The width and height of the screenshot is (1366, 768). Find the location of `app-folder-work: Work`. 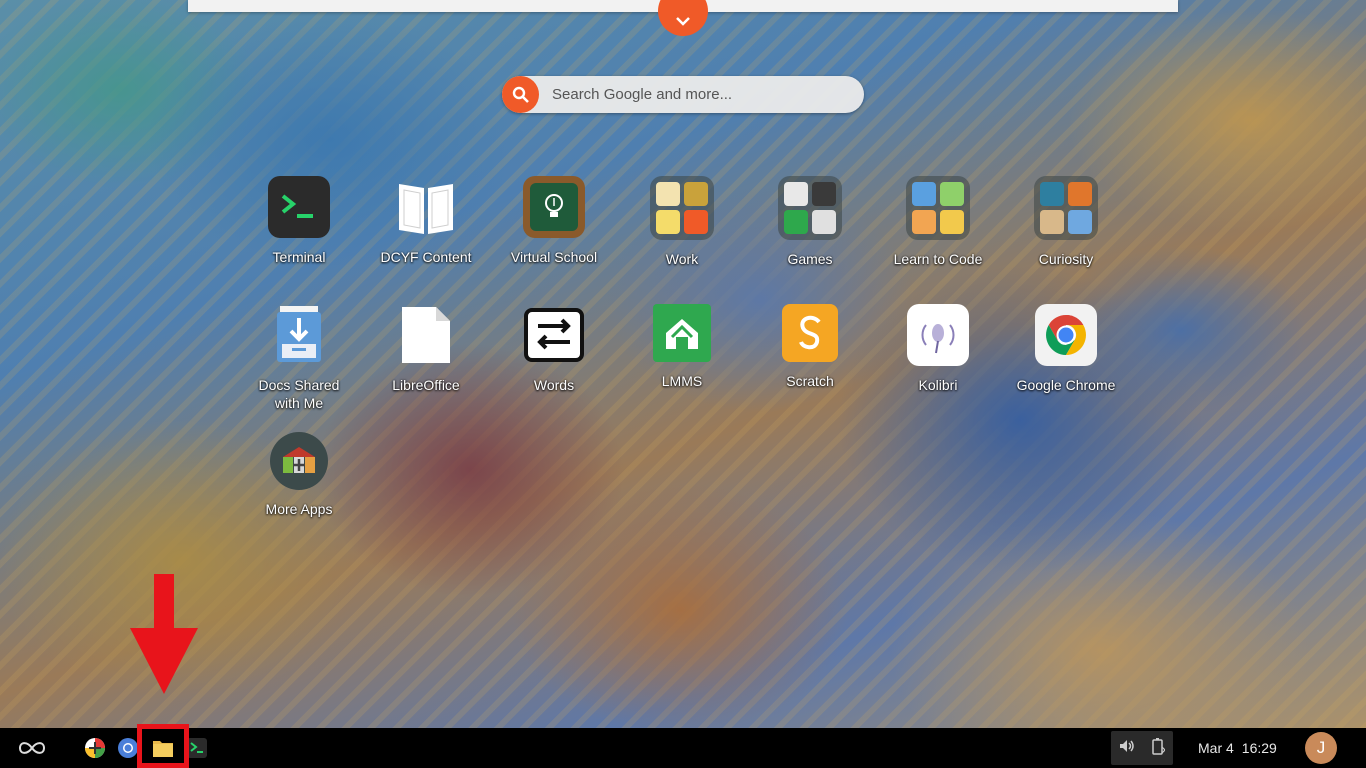

app-folder-work: Work is located at coordinates (682, 231).